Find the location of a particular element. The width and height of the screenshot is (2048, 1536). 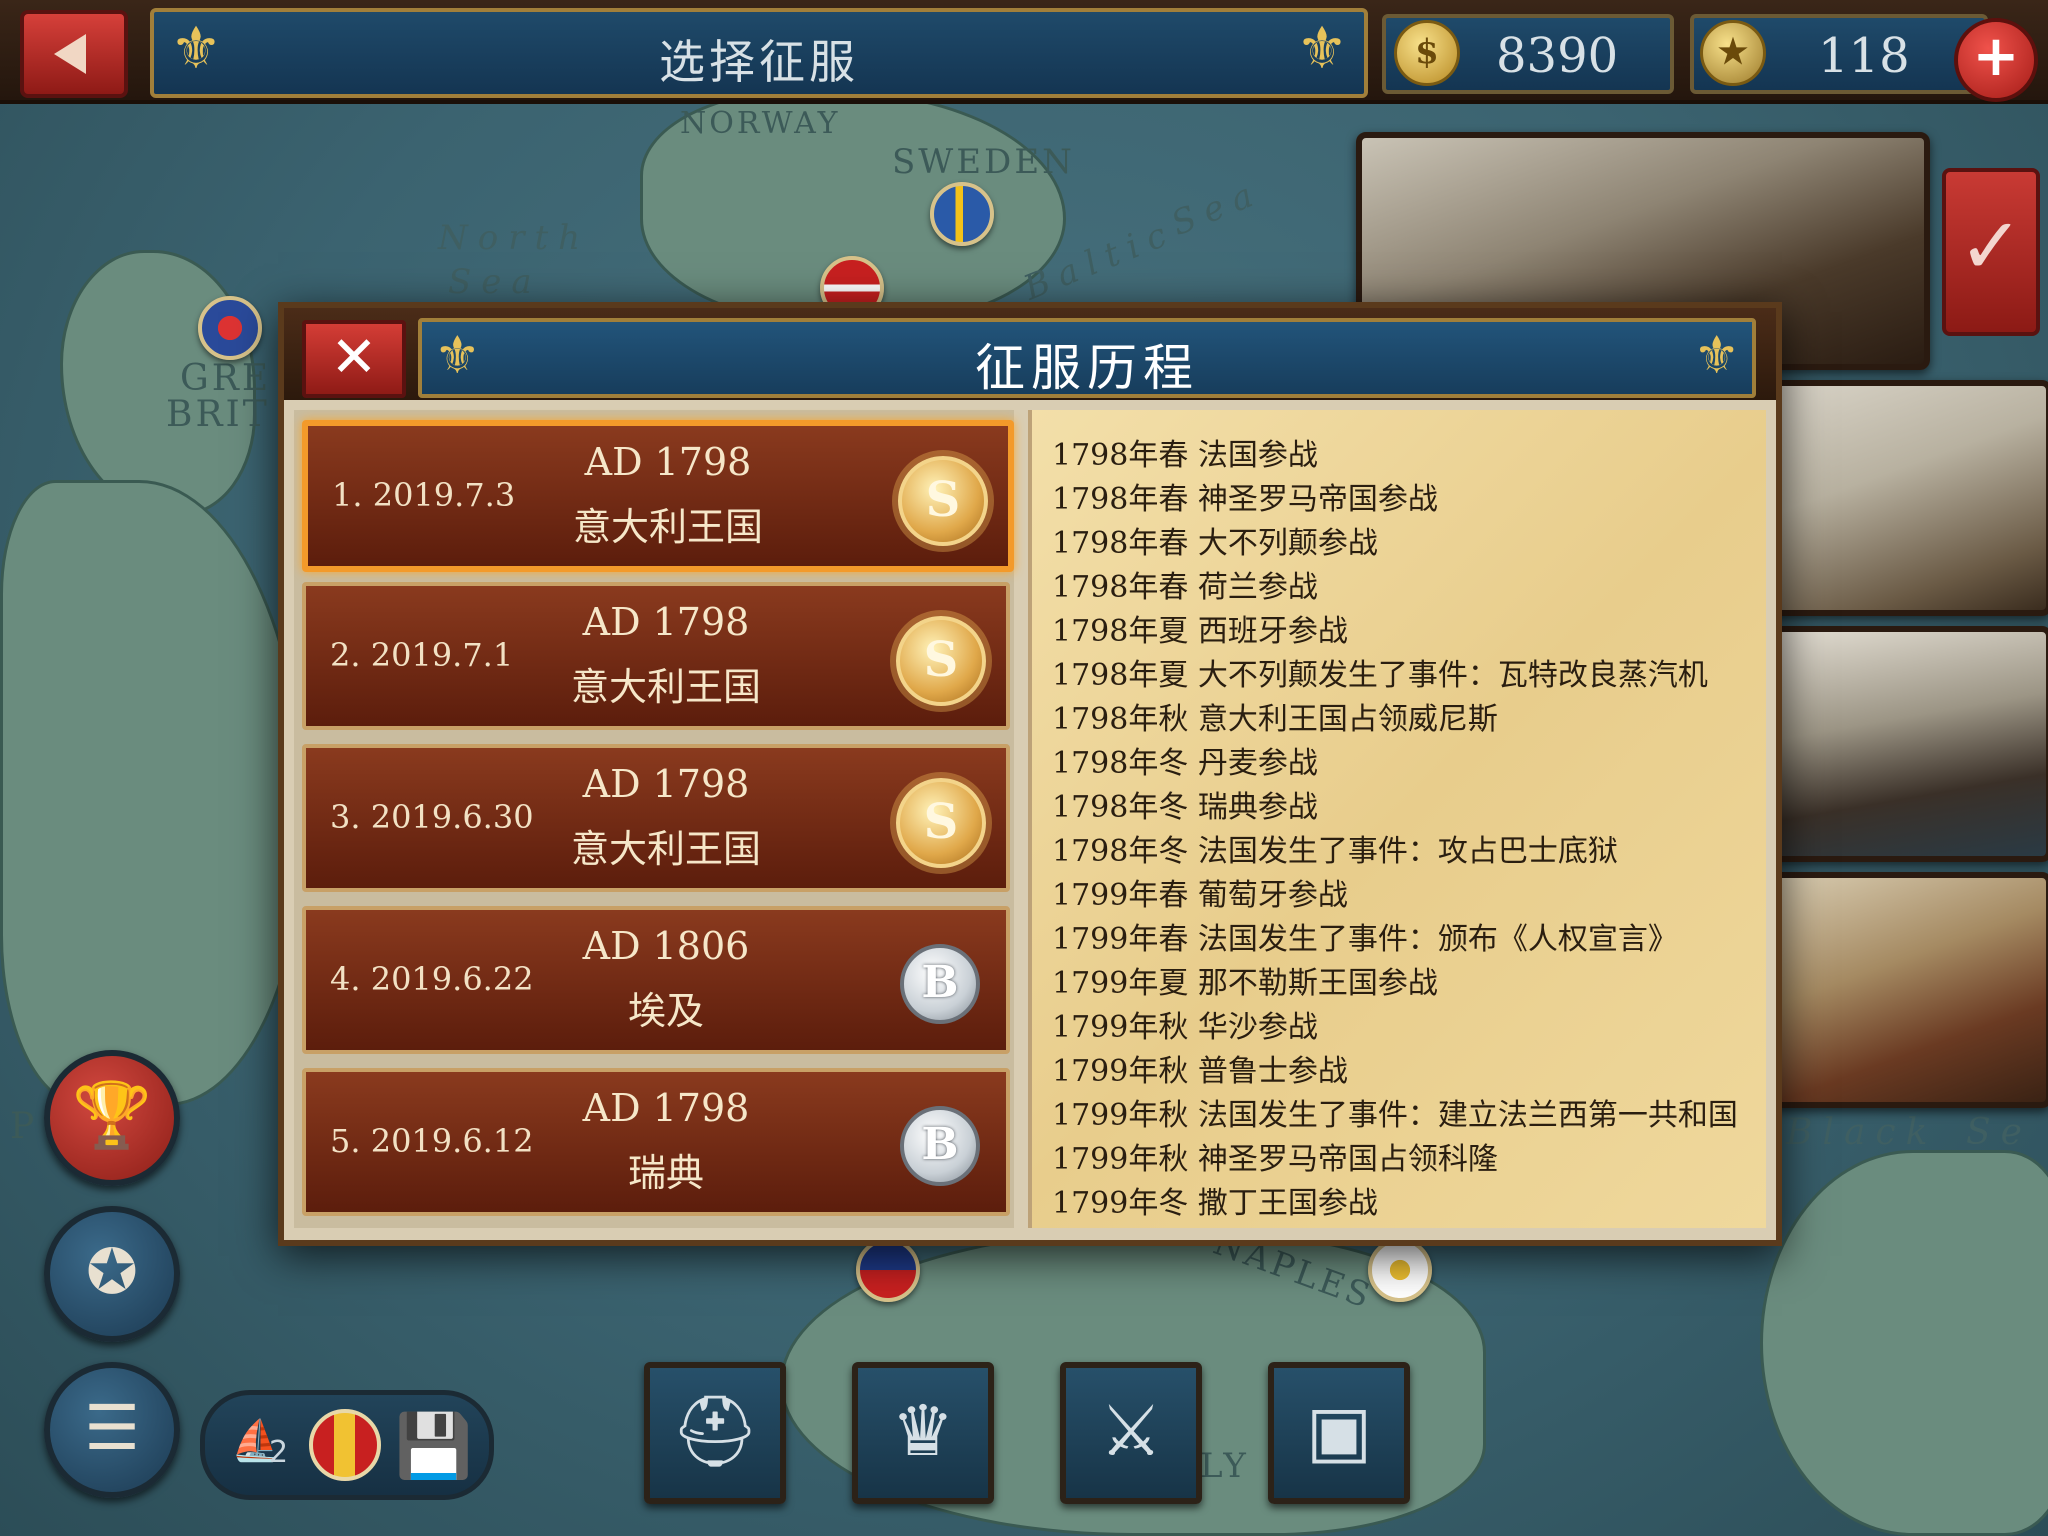

dialog-header: ✕ ⚜ 征服历程 ⚜ is located at coordinates (1030, 354).